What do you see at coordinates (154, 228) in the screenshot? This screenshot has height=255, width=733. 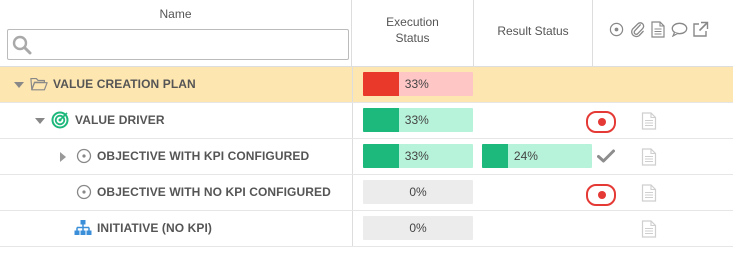 I see `tree-node-label: INITIATIVE (NO KPI)` at bounding box center [154, 228].